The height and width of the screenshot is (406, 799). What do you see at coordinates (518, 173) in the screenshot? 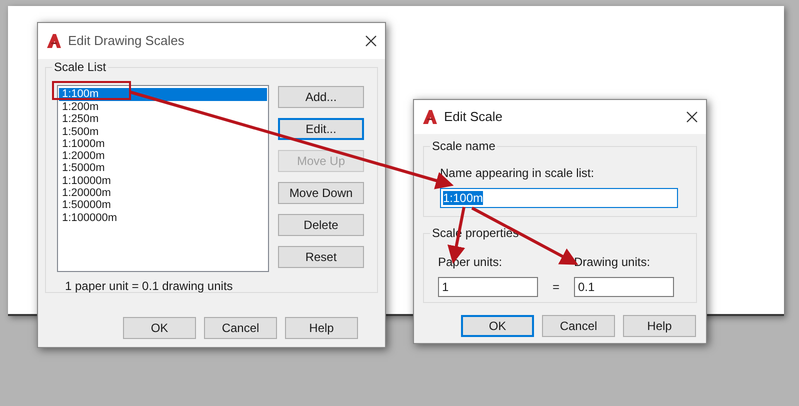
I see `field-label: Name appearing in scale list:` at bounding box center [518, 173].